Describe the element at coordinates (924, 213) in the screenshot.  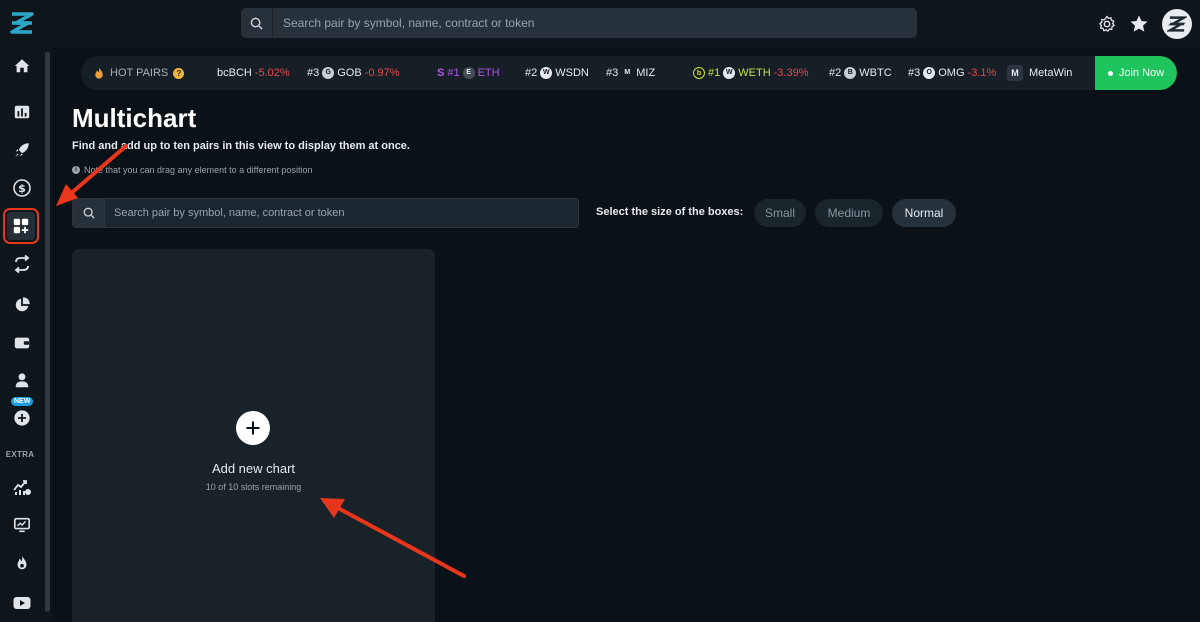
I see `size-normal-button: Normal` at that location.